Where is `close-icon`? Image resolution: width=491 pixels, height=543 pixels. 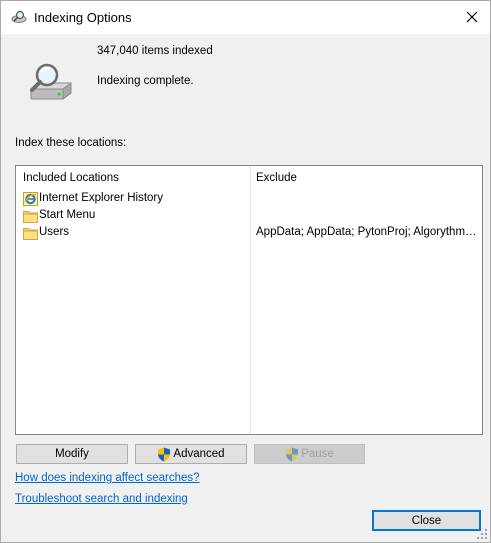
close-icon is located at coordinates (472, 17).